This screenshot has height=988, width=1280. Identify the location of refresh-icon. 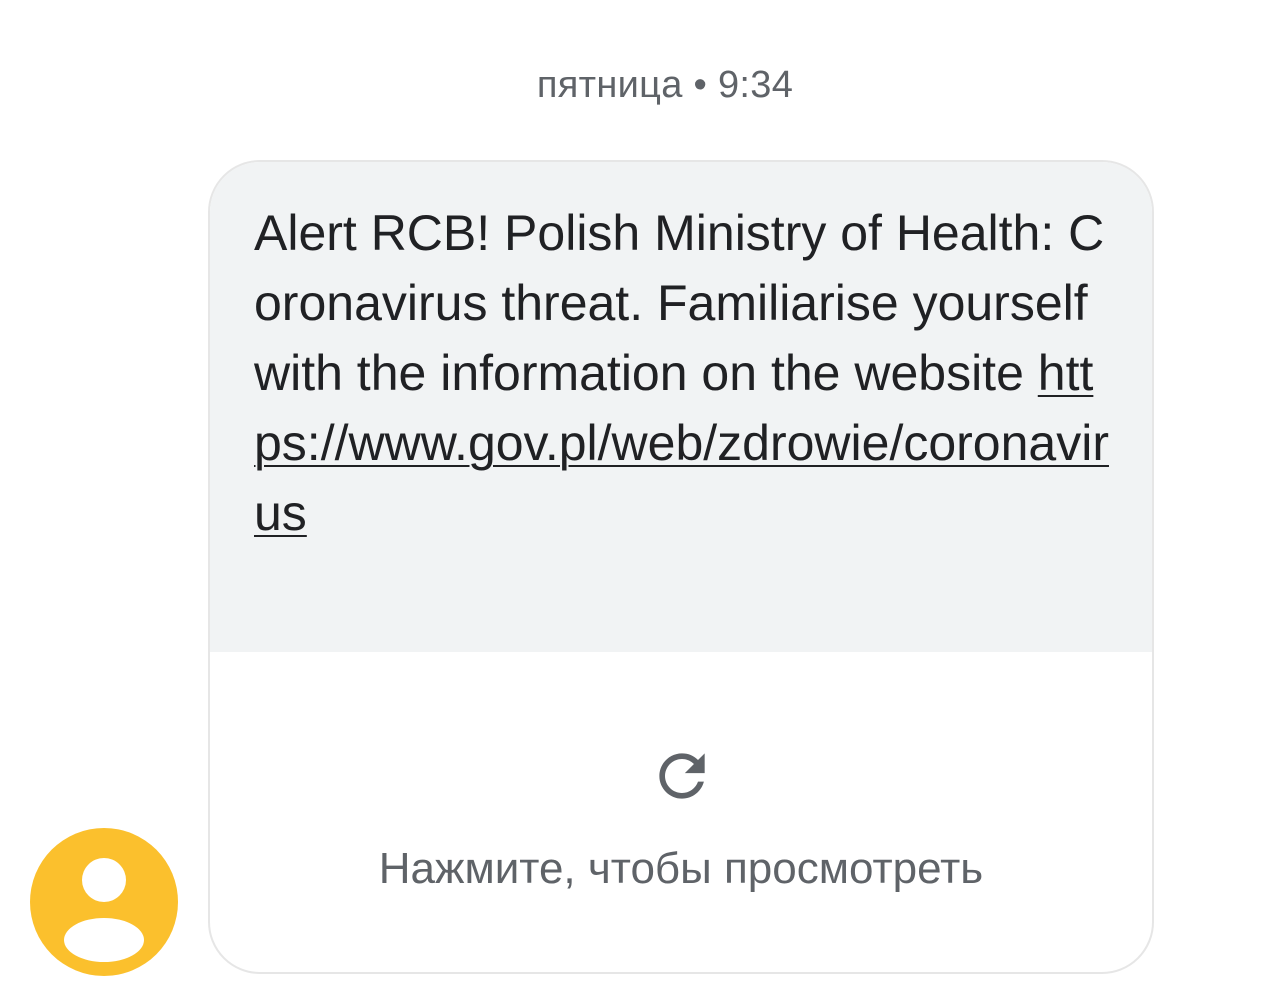
(682, 776).